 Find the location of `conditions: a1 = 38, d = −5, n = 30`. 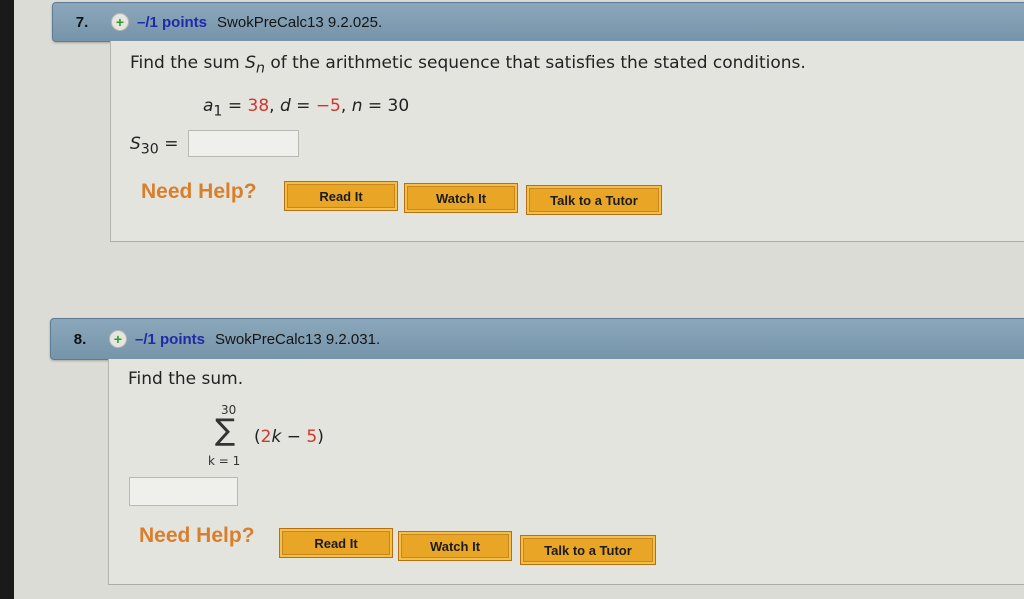

conditions: a1 = 38, d = −5, n = 30 is located at coordinates (306, 107).